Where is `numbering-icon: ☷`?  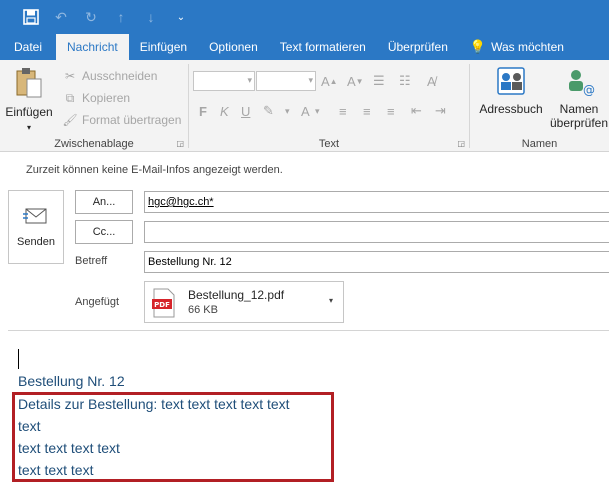
numbering-icon: ☷ is located at coordinates (405, 81).